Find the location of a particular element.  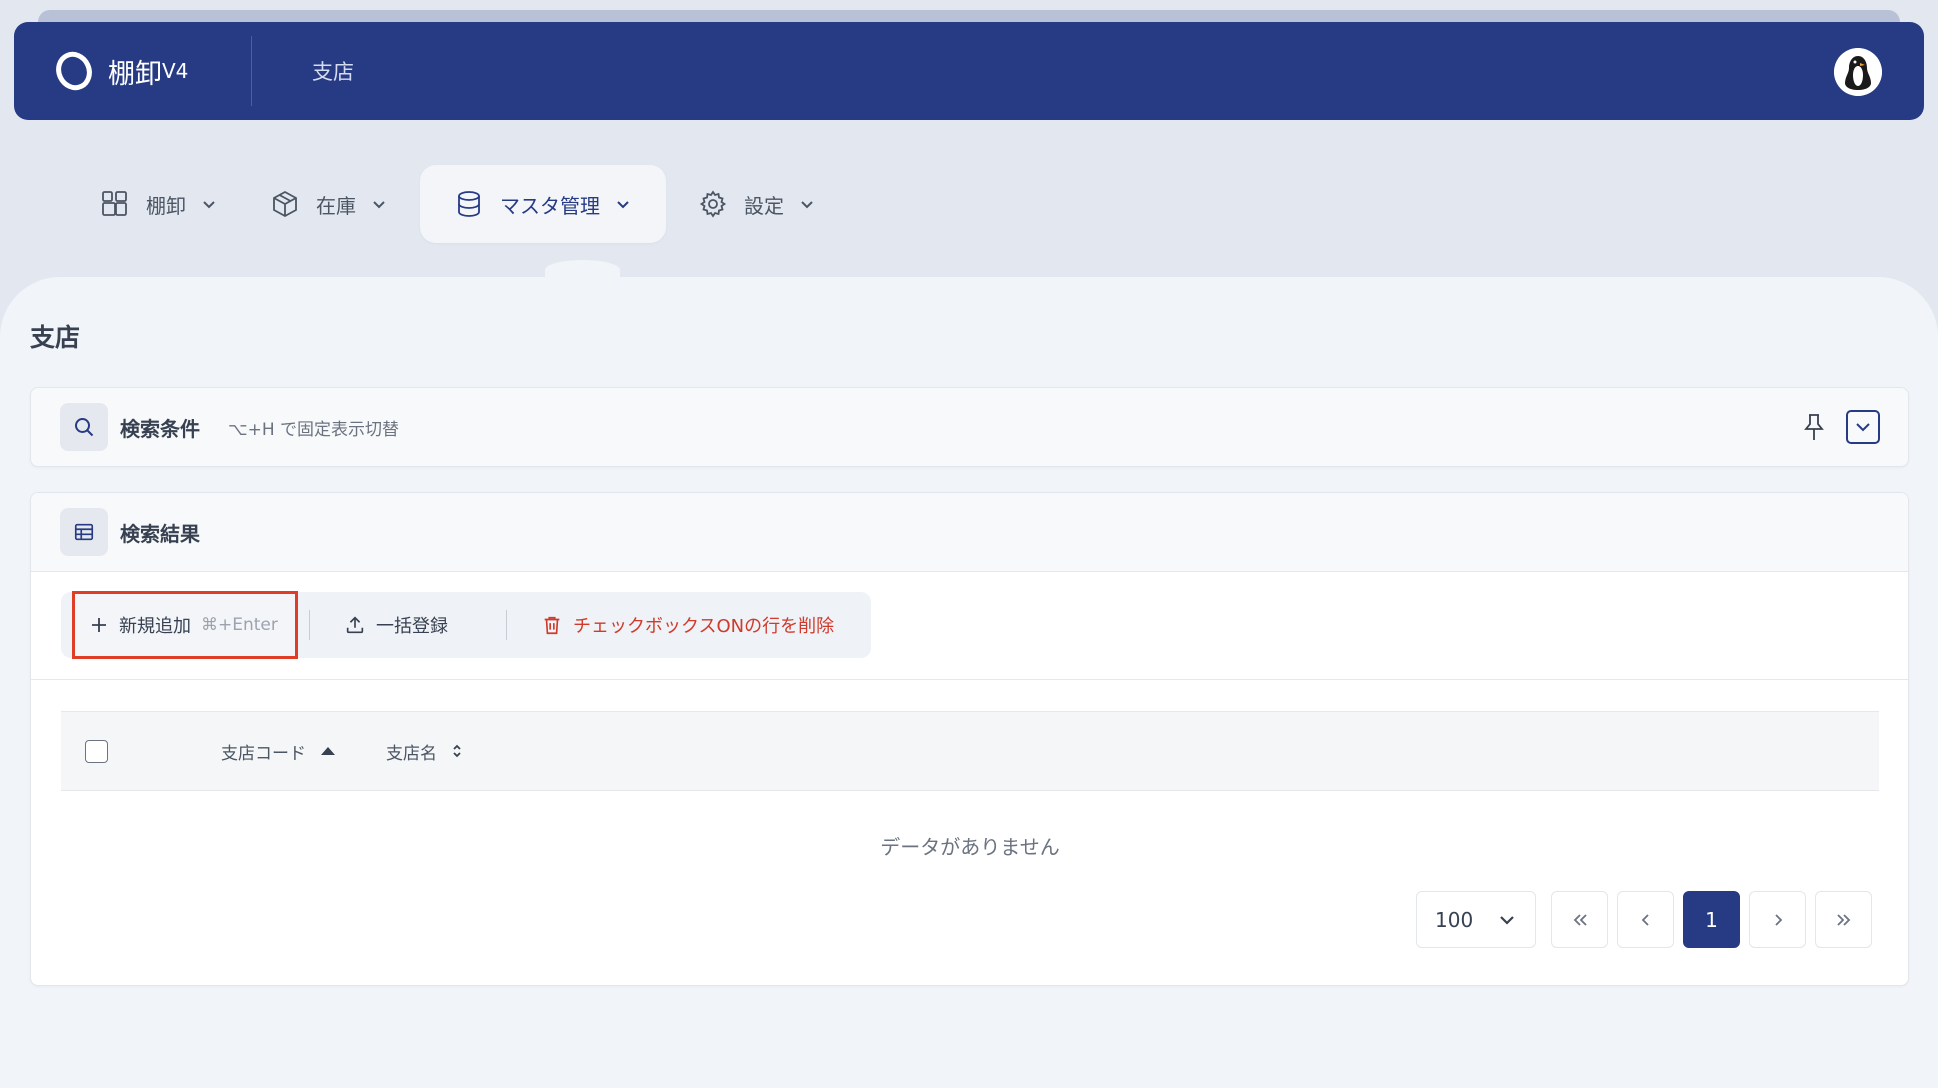

nav-item-tanaoroshi: 棚卸 is located at coordinates (159, 204).